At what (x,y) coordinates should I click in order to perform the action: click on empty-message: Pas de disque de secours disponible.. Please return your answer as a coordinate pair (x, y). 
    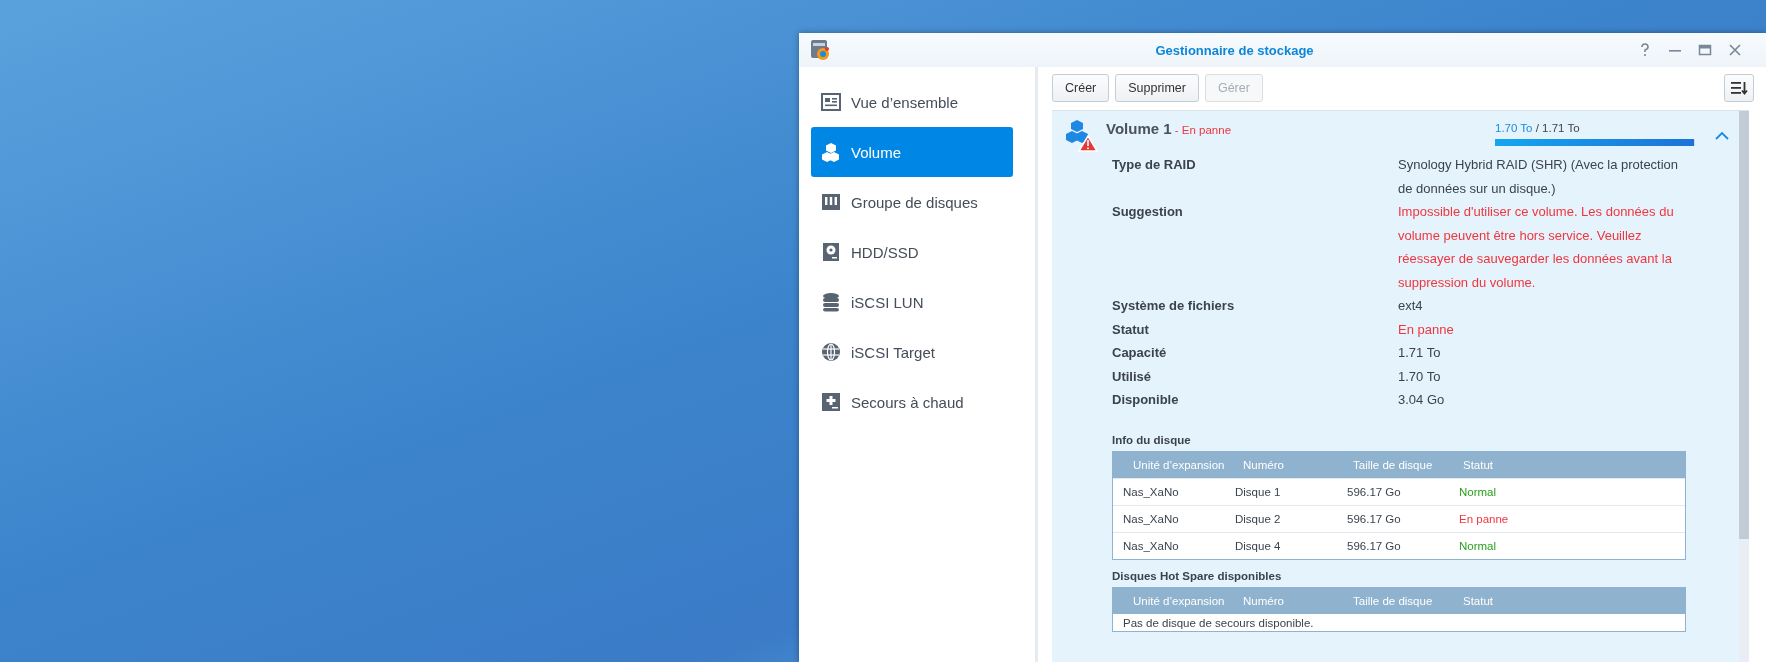
    Looking at the image, I should click on (1218, 623).